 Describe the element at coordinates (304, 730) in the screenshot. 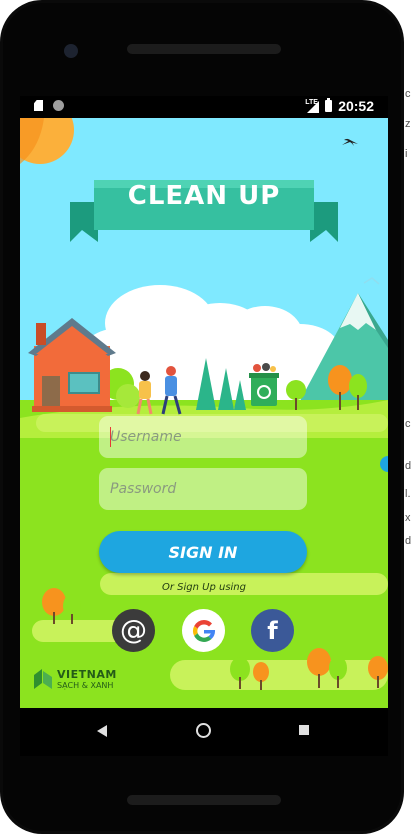

I see `recents-icon` at that location.